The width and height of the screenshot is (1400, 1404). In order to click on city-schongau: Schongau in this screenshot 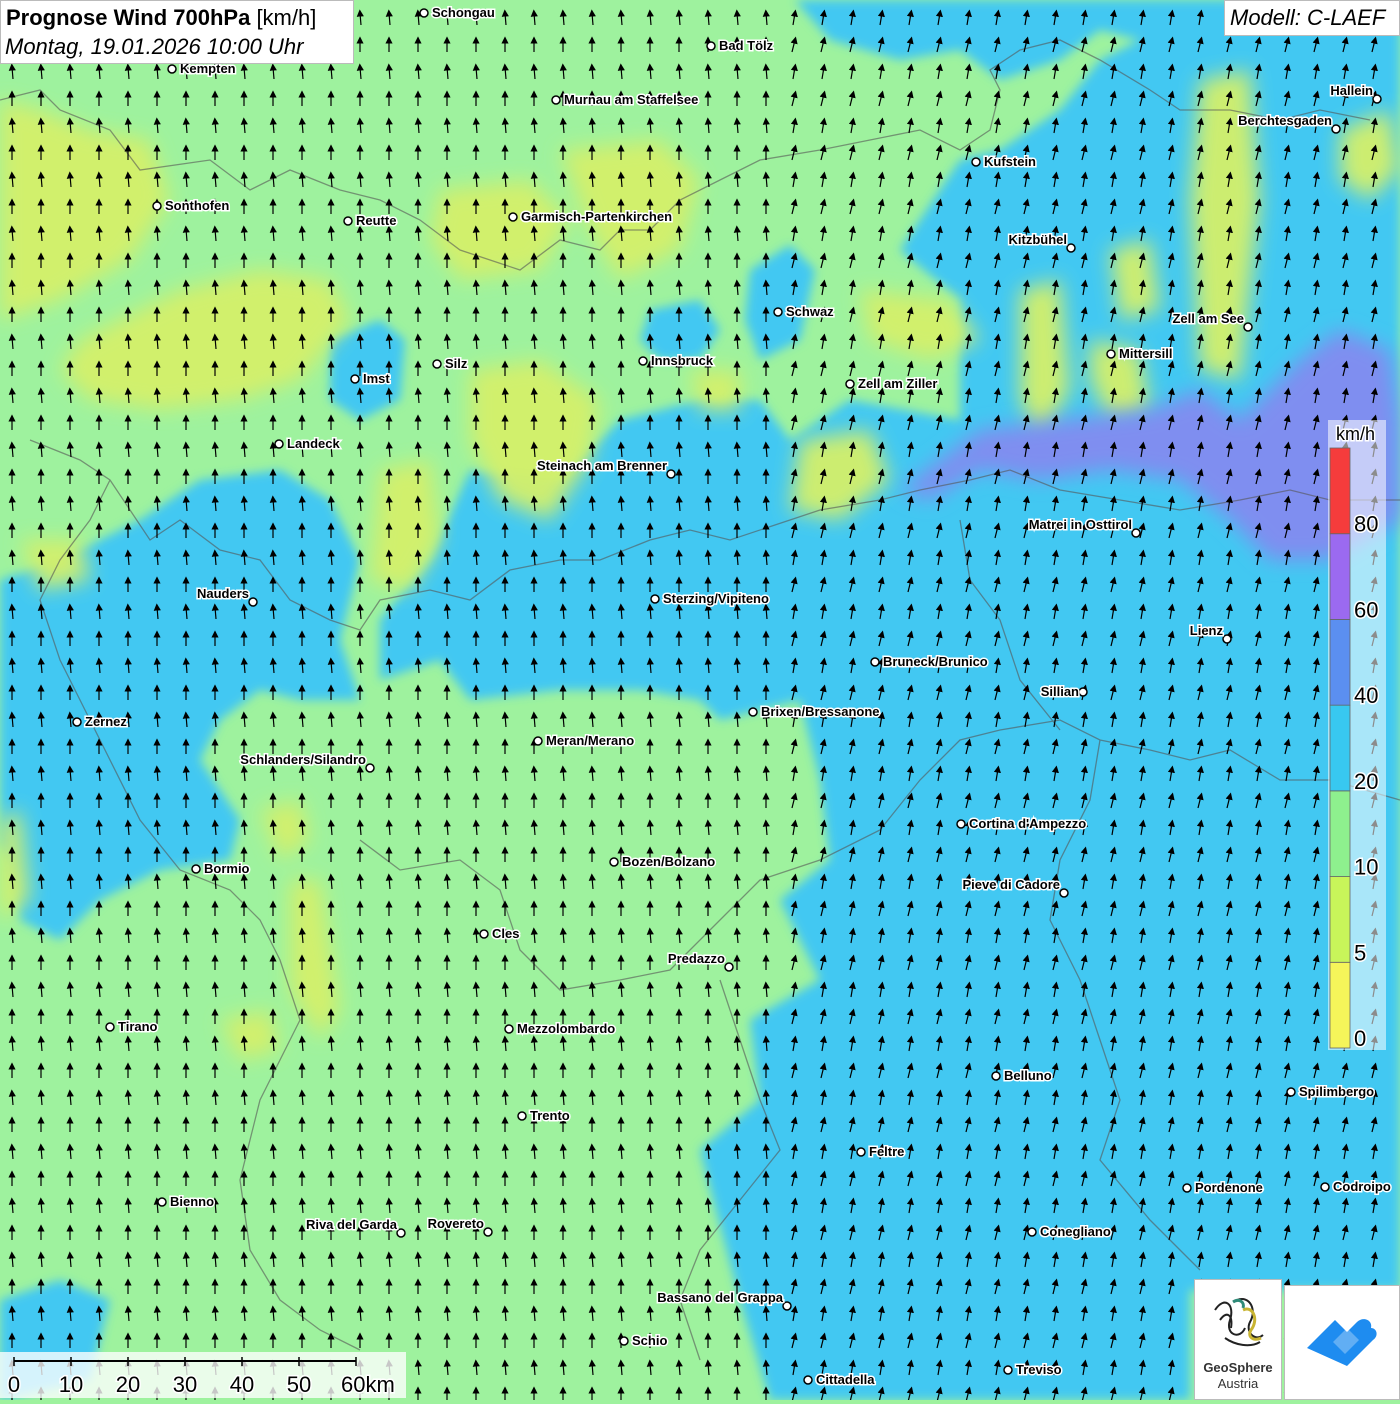, I will do `click(457, 13)`.